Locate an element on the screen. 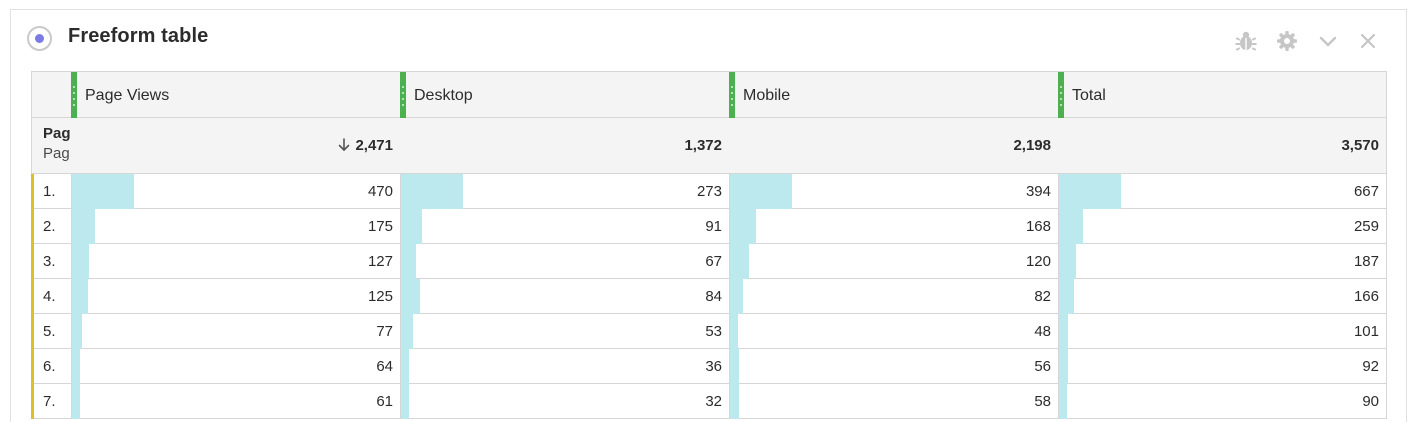 Image resolution: width=1417 pixels, height=422 pixels. column-header-desktop: Desktop is located at coordinates (565, 95).